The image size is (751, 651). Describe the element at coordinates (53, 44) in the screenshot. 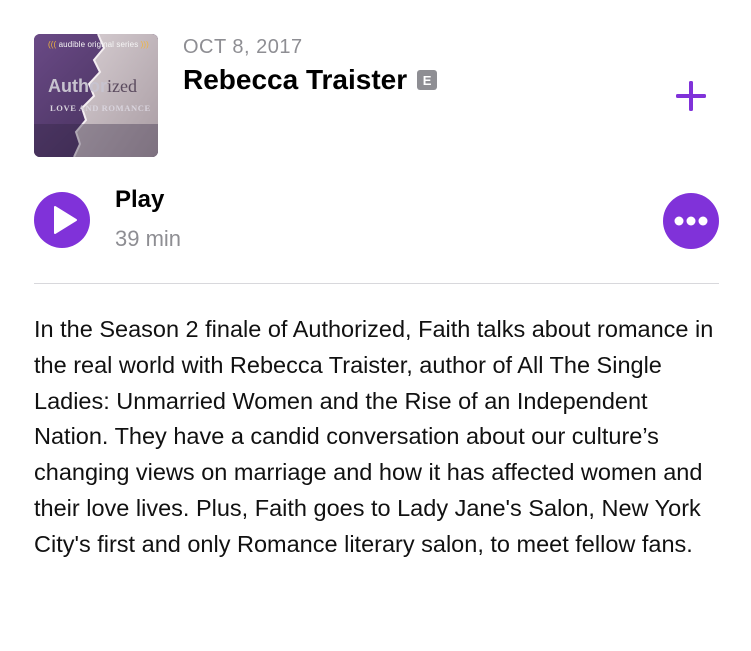

I see `audible-icon: (((` at that location.